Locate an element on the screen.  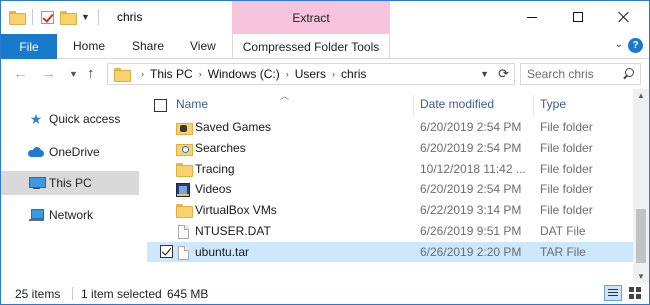
nav-item-this-pc: This PC is located at coordinates (70, 183).